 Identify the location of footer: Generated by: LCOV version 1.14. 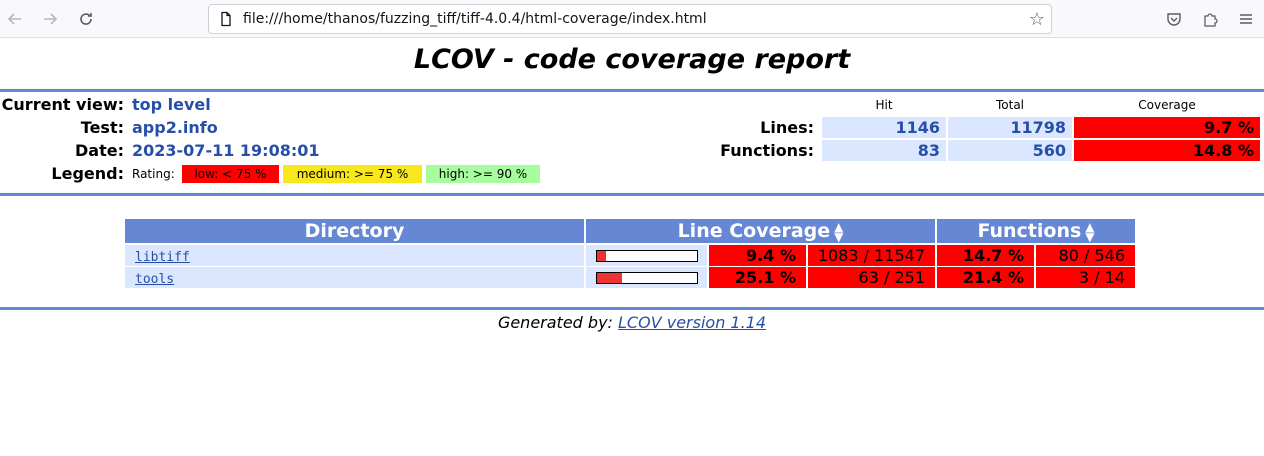
(632, 322).